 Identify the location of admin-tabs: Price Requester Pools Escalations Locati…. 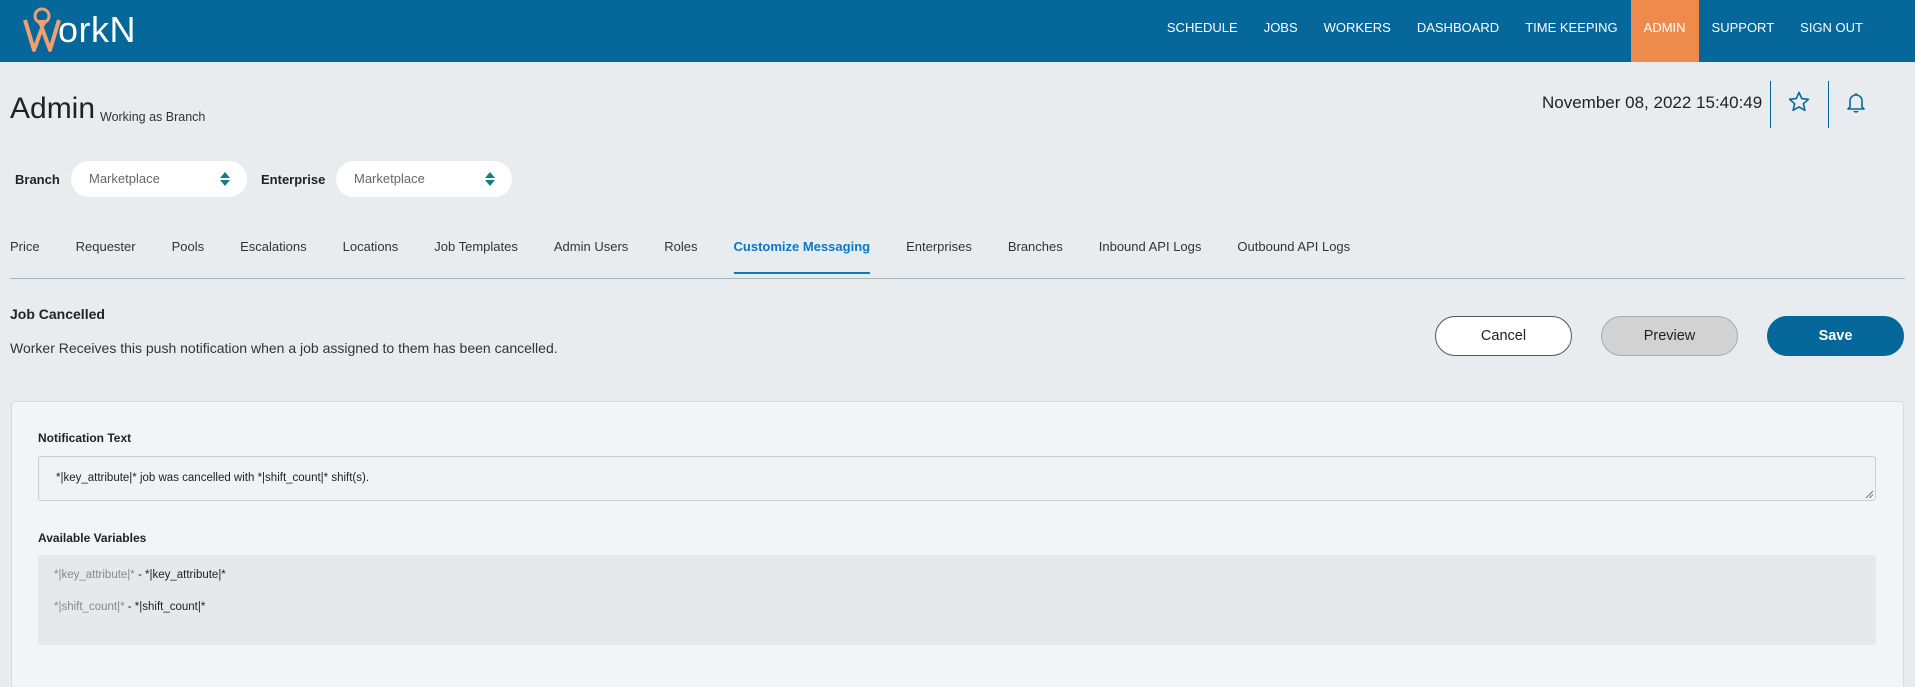
(698, 256).